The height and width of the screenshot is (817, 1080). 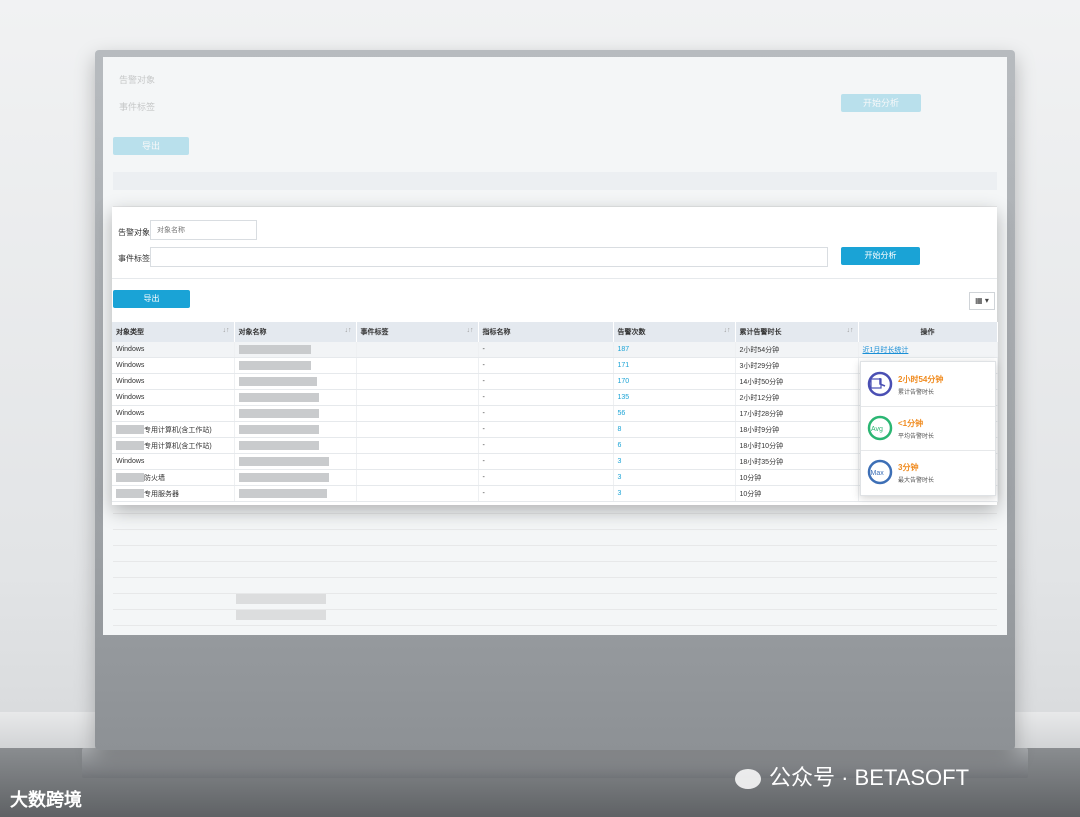 I want to click on alarm-object-placeholder: 对象名称, so click(x=171, y=230).